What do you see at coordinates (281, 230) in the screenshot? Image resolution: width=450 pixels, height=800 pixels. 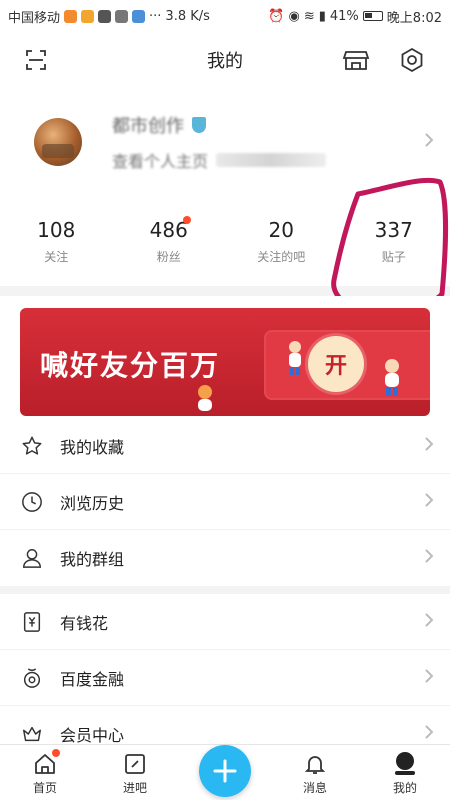 I see `stat-value: 20` at bounding box center [281, 230].